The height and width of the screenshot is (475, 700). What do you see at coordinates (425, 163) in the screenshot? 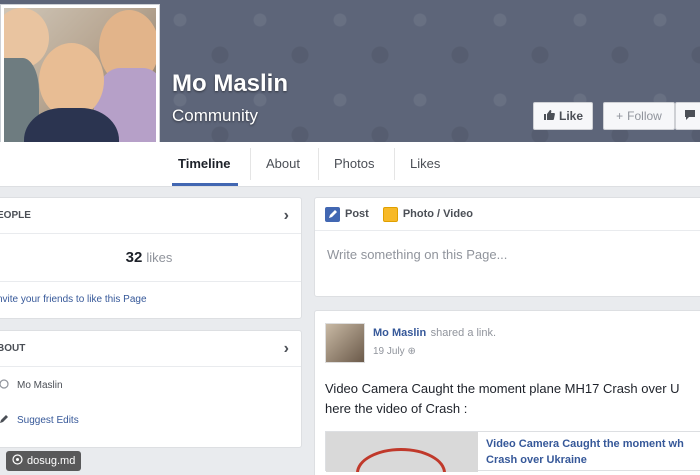
I see `tab-likes: Likes` at bounding box center [425, 163].